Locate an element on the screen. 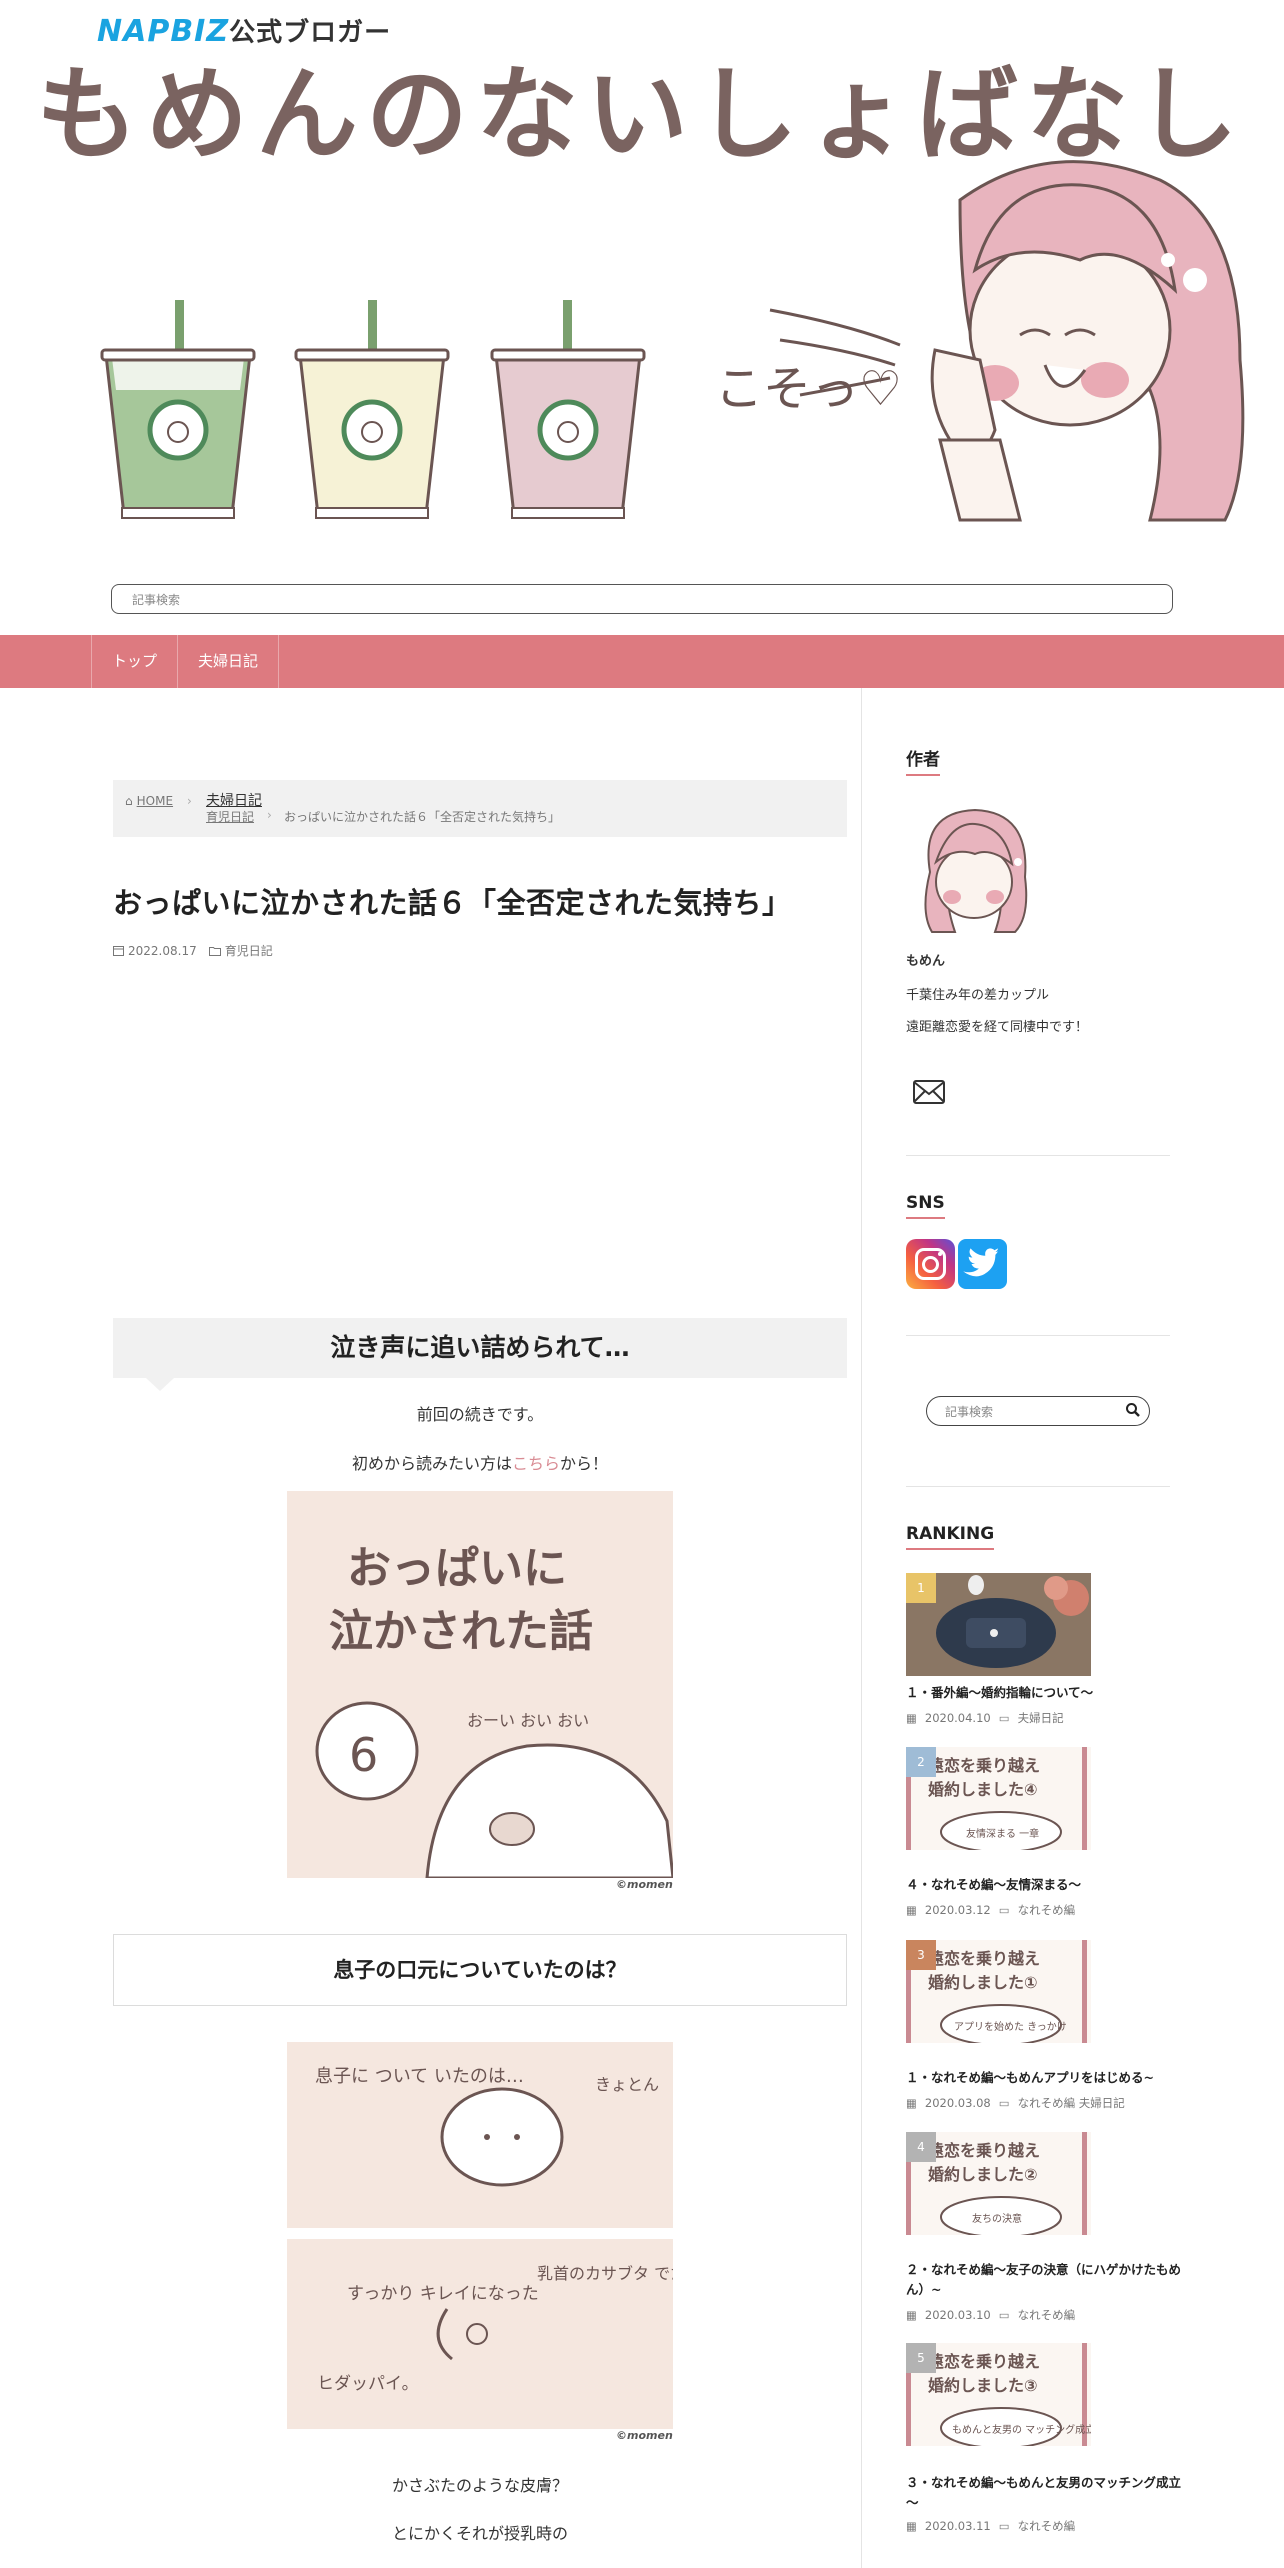  svg-text: 友情深まる 一章 is located at coordinates (1002, 1833).